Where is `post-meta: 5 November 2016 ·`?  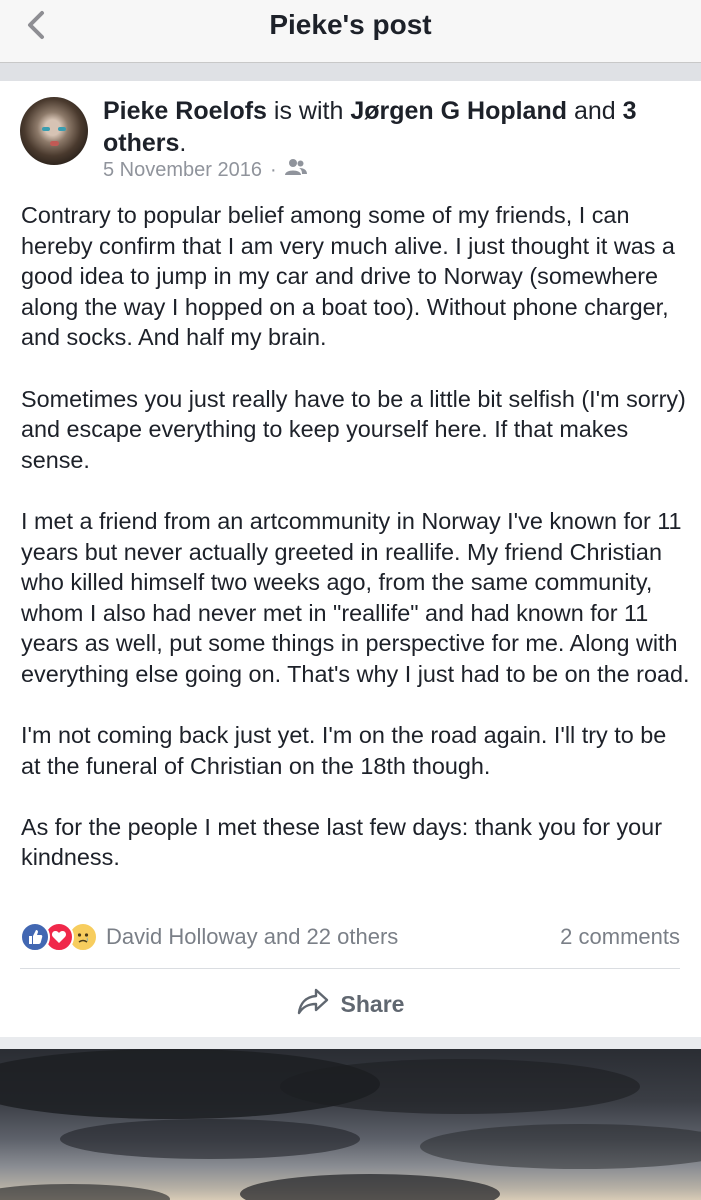 post-meta: 5 November 2016 · is located at coordinates (205, 170).